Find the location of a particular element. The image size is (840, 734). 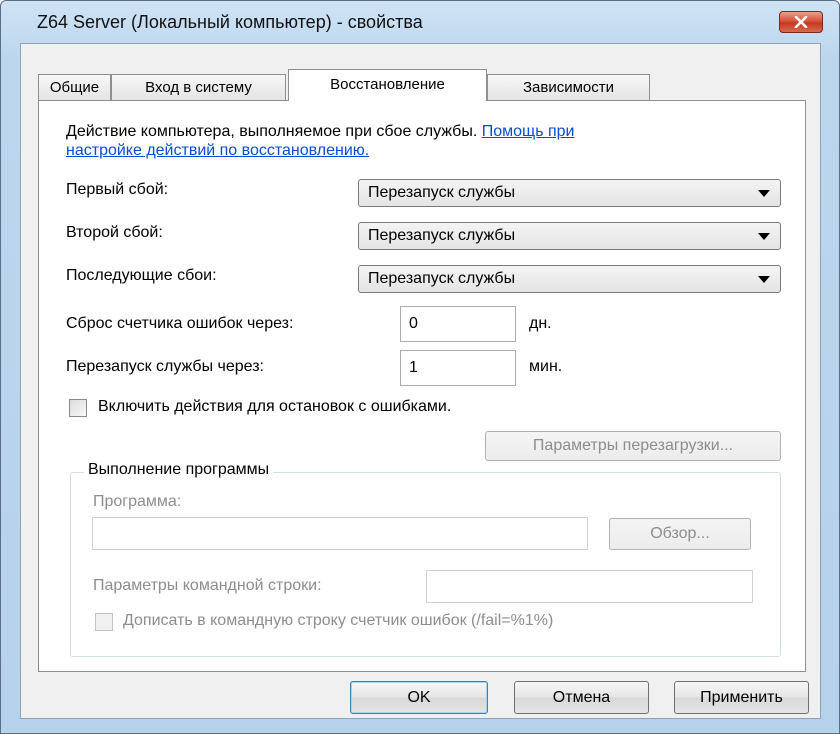

tab-dependencies: Зависимости is located at coordinates (568, 87).